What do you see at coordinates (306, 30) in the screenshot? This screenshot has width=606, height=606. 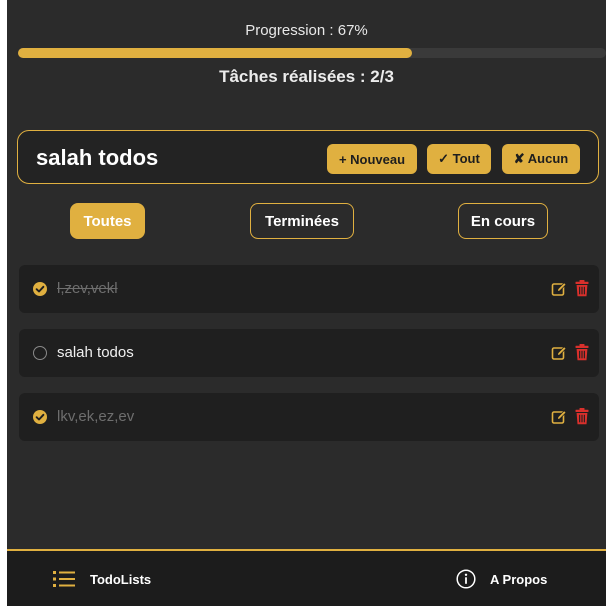 I see `progress-label: Progression : 67%` at bounding box center [306, 30].